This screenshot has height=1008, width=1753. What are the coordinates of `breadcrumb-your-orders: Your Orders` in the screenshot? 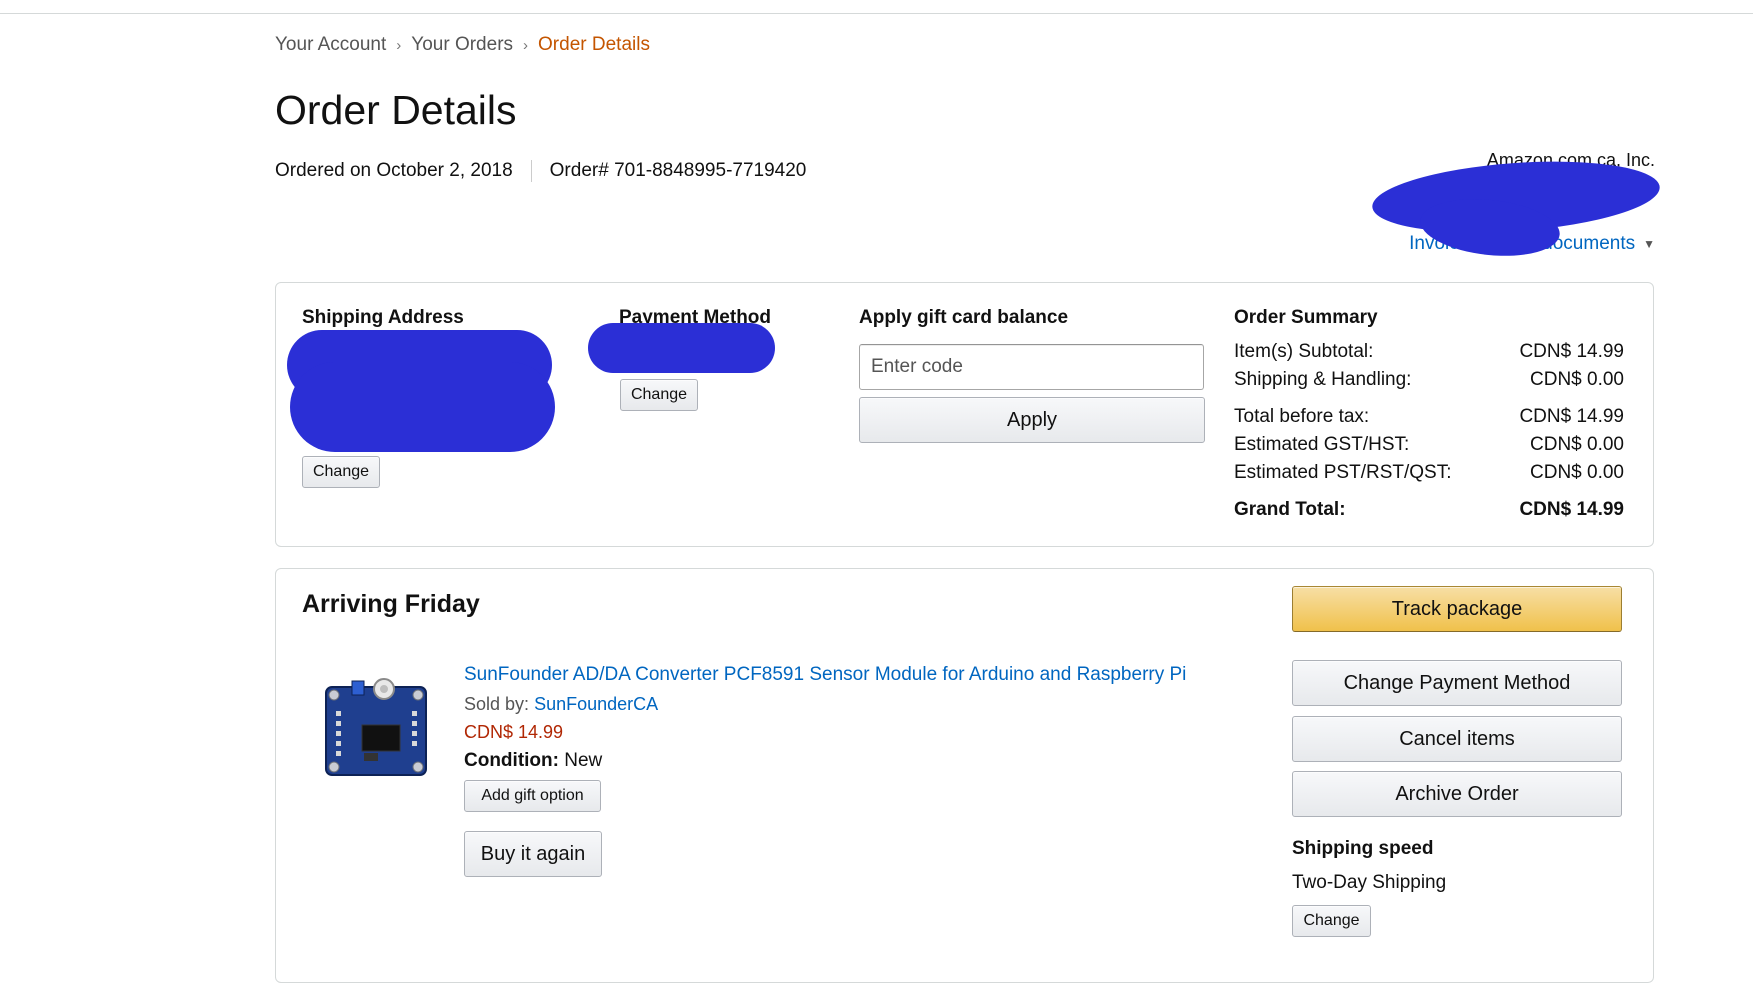 It's located at (462, 45).